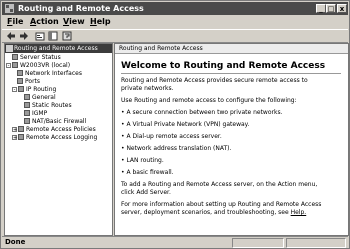 This screenshot has width=350, height=249. Describe the element at coordinates (20, 81) in the screenshot. I see `ports-icon` at that location.